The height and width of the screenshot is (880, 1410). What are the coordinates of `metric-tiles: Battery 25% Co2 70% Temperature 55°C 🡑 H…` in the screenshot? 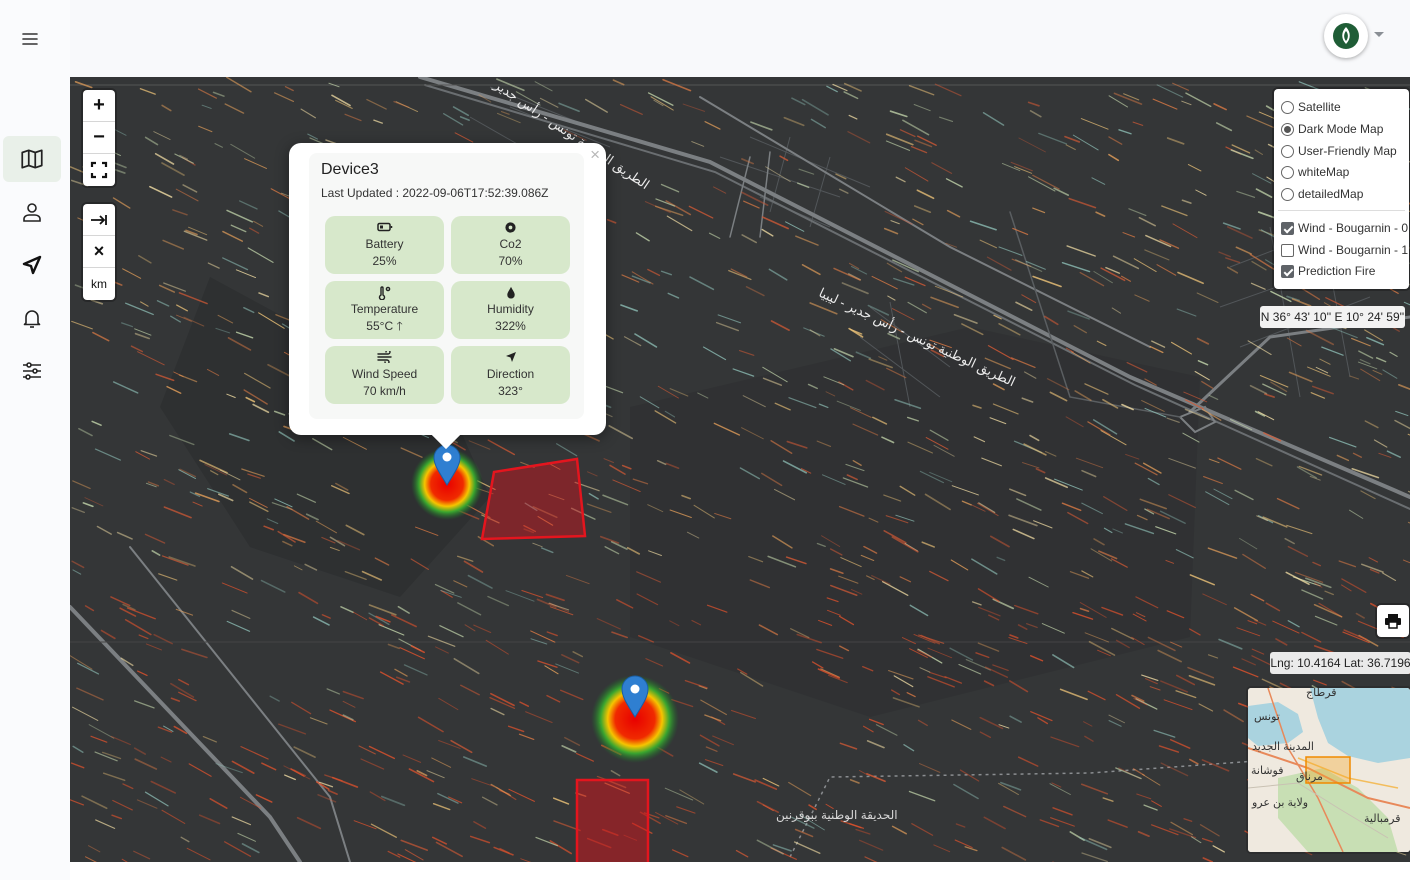 It's located at (447, 310).